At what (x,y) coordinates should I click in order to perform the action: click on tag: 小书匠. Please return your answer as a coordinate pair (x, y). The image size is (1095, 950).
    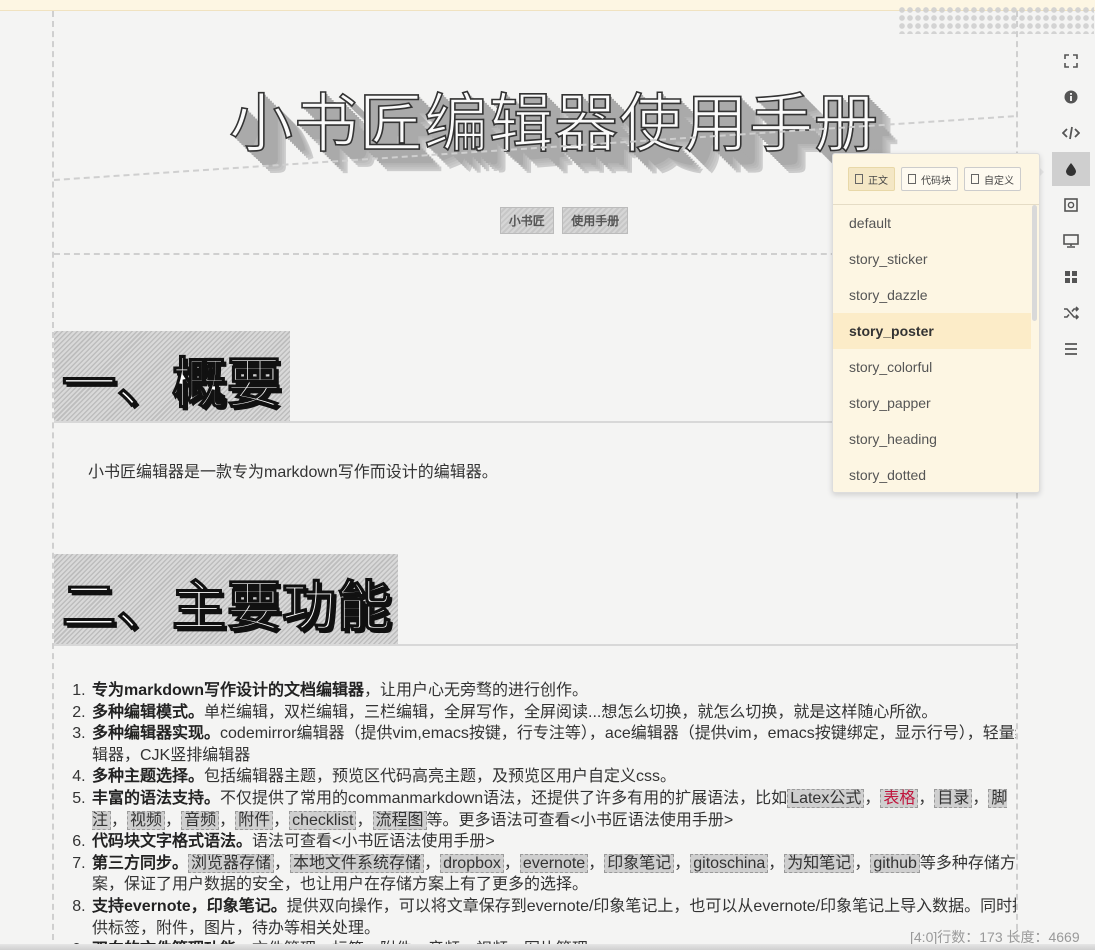
    Looking at the image, I should click on (526, 220).